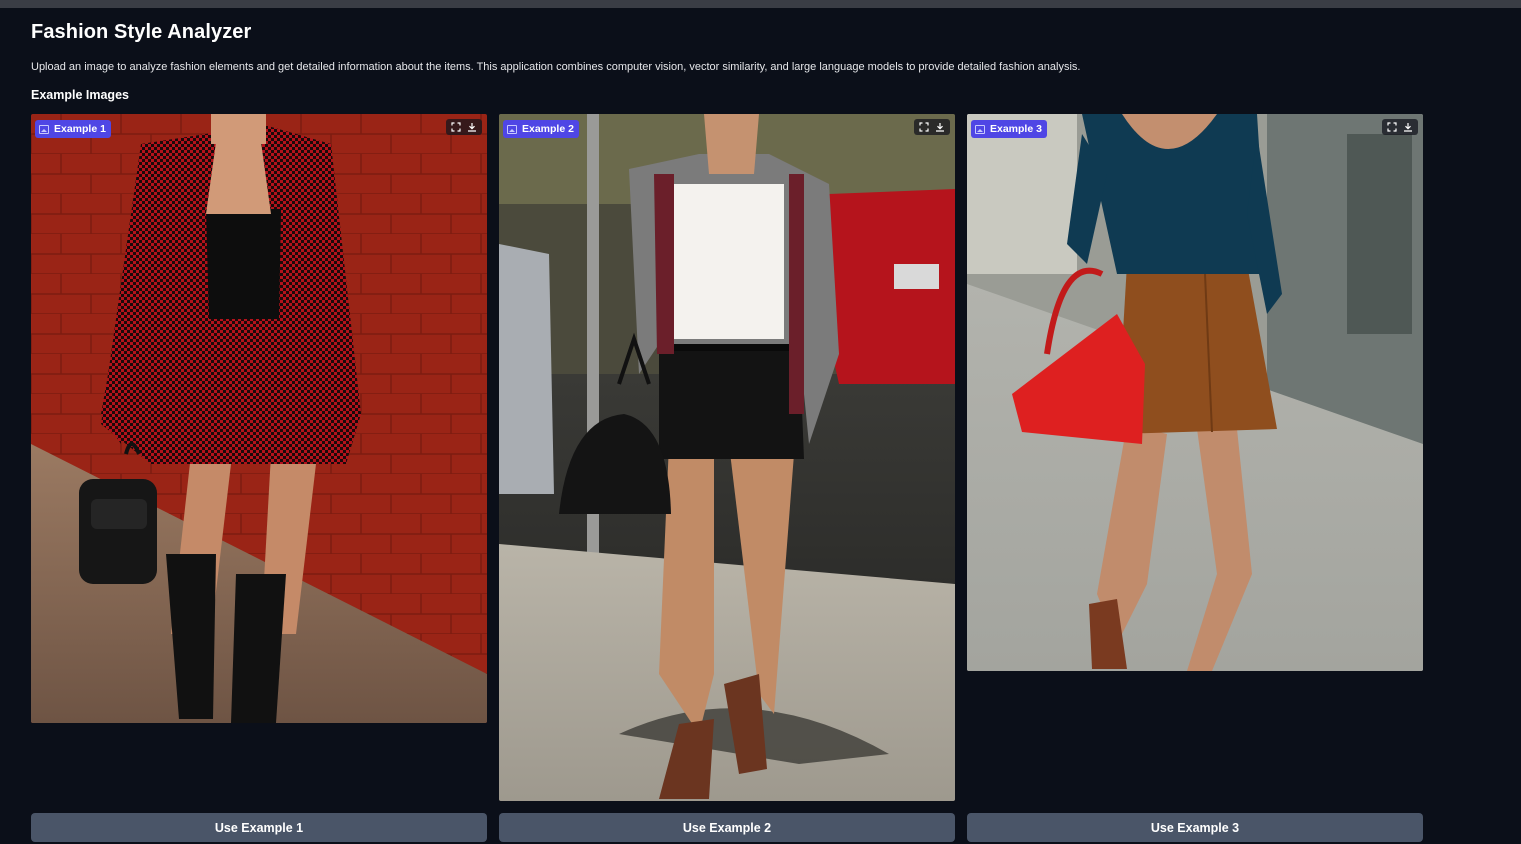 The width and height of the screenshot is (1521, 844). What do you see at coordinates (932, 127) in the screenshot?
I see `example-2-toolbar` at bounding box center [932, 127].